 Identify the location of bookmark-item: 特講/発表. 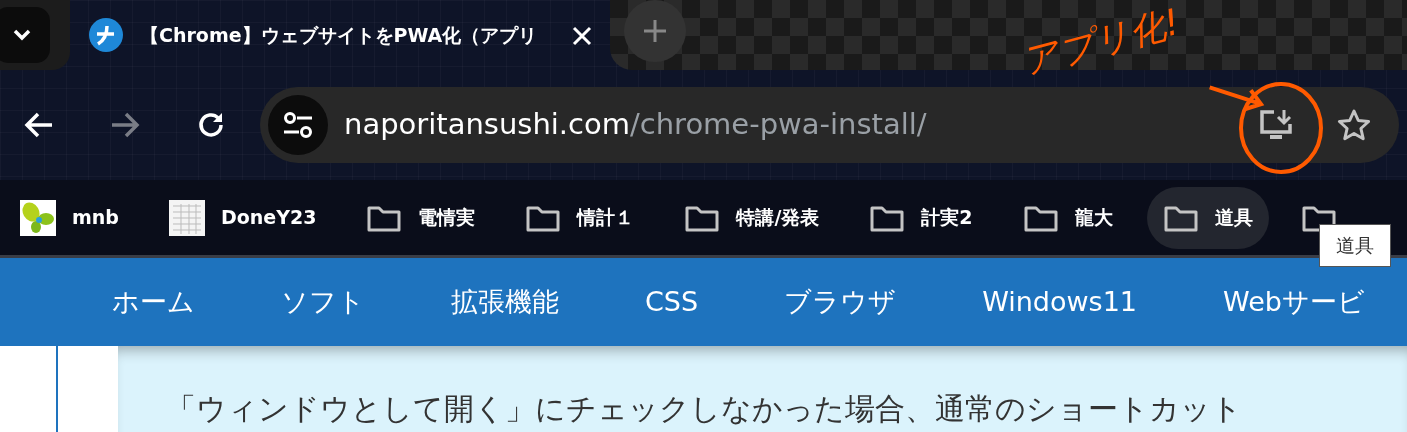
(752, 217).